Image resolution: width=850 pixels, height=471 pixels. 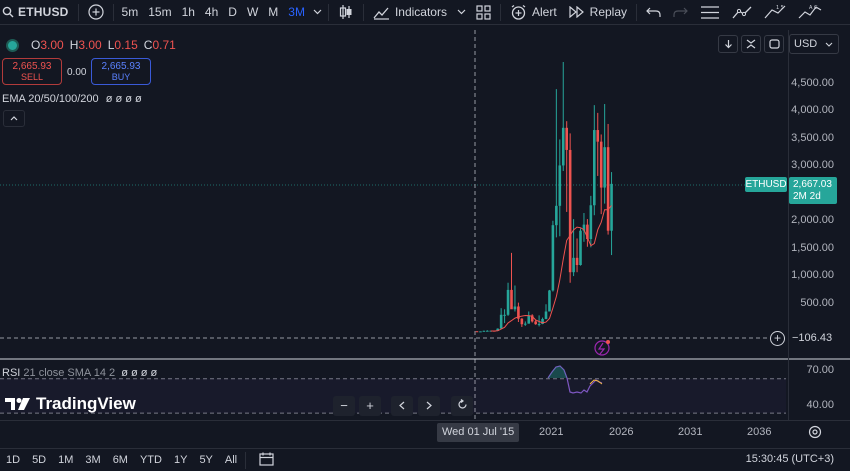 I want to click on chevron-left-icon, so click(x=402, y=405).